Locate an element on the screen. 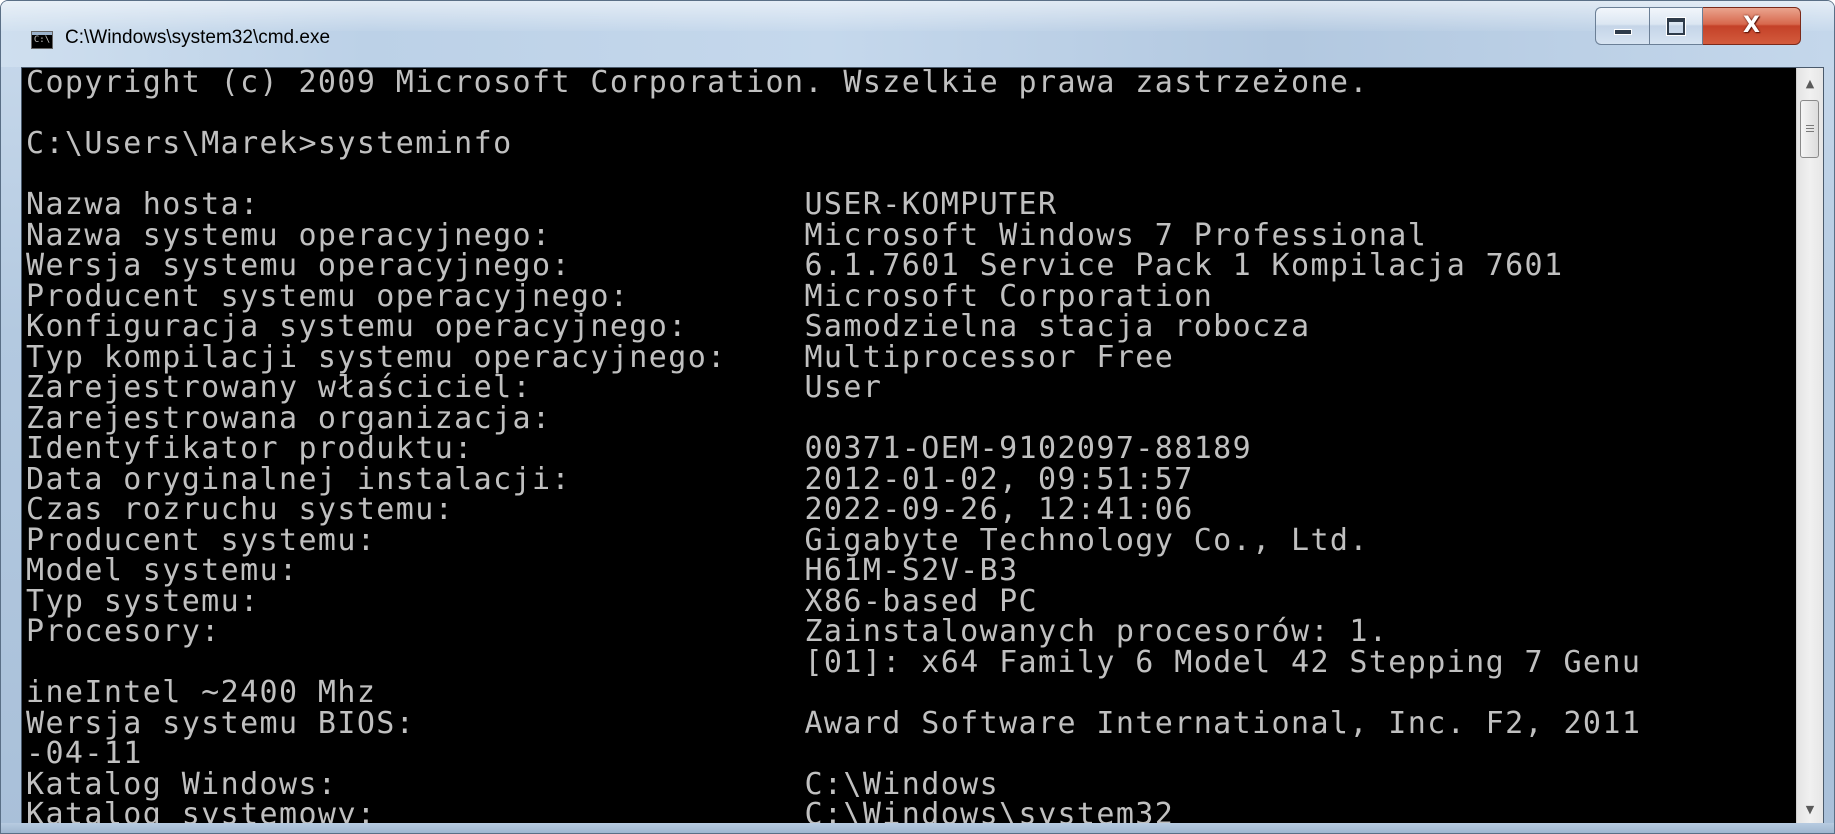  scrollbar-grip-icon is located at coordinates (1809, 129).